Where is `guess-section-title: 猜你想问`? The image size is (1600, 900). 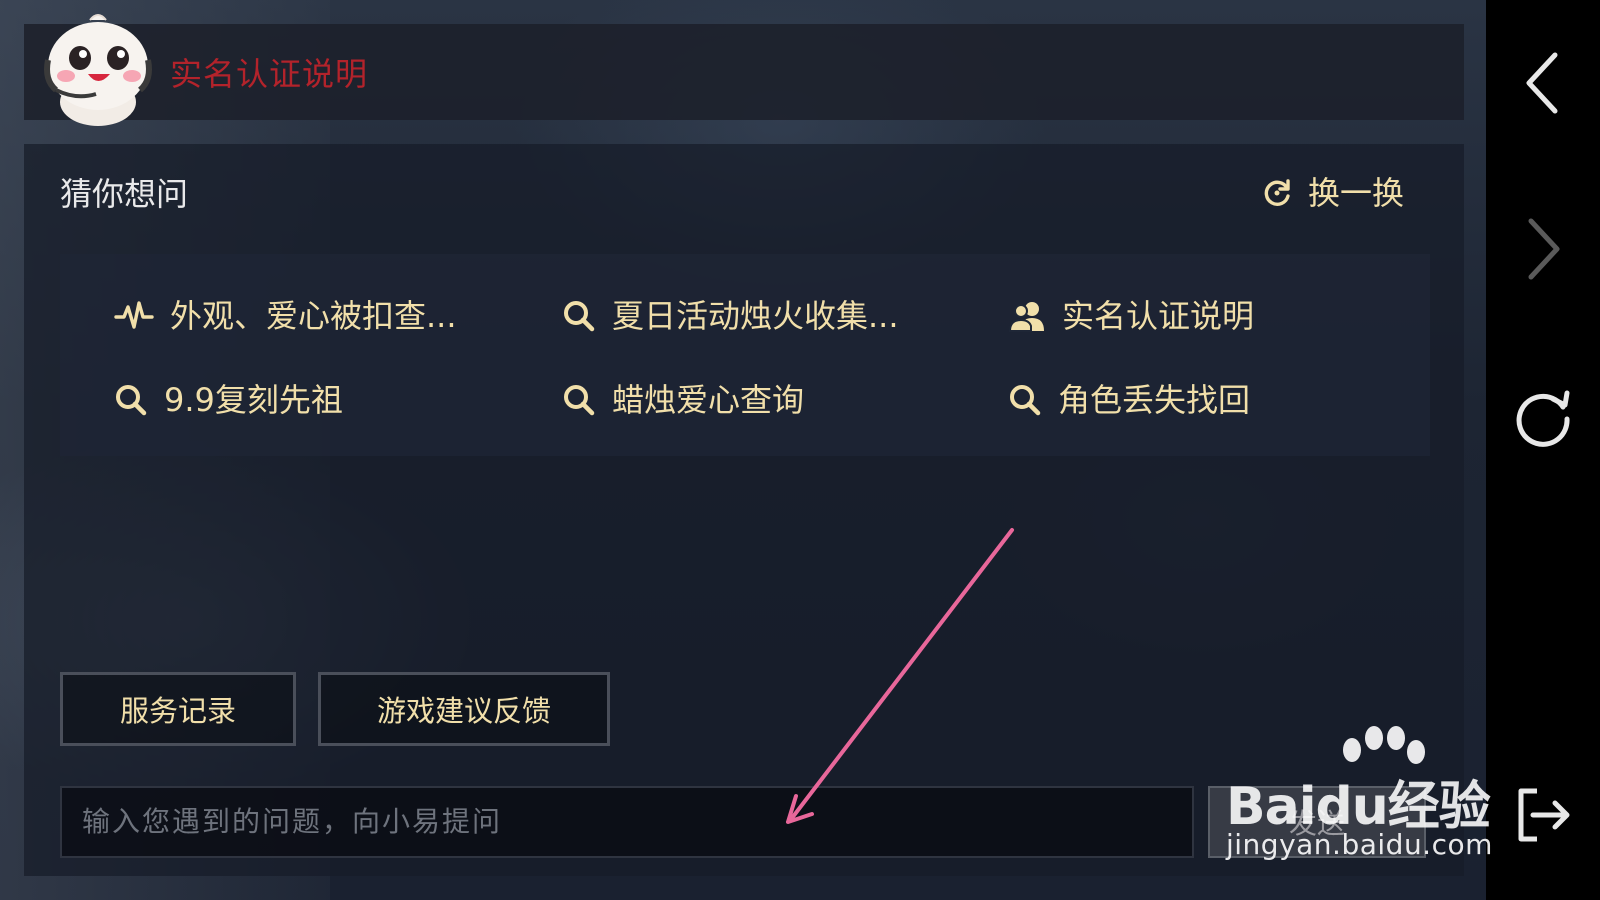
guess-section-title: 猜你想问 is located at coordinates (124, 194).